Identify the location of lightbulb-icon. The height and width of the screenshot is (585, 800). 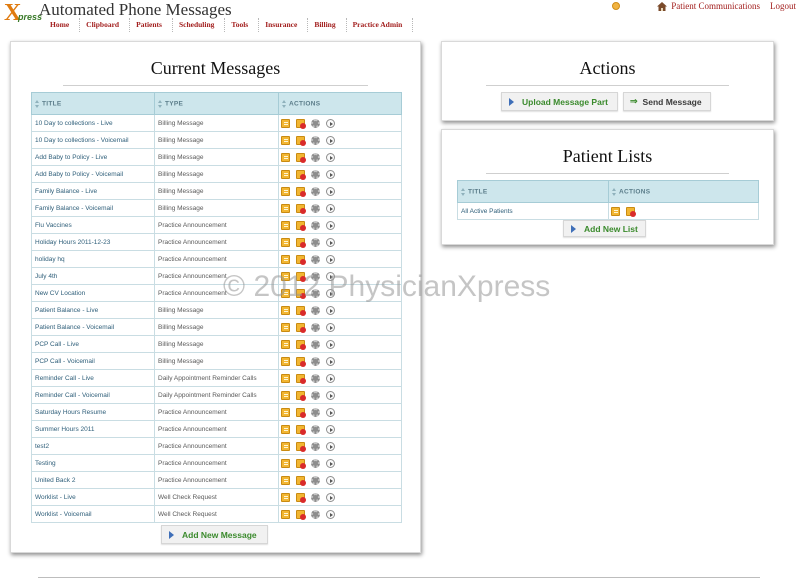
(616, 6).